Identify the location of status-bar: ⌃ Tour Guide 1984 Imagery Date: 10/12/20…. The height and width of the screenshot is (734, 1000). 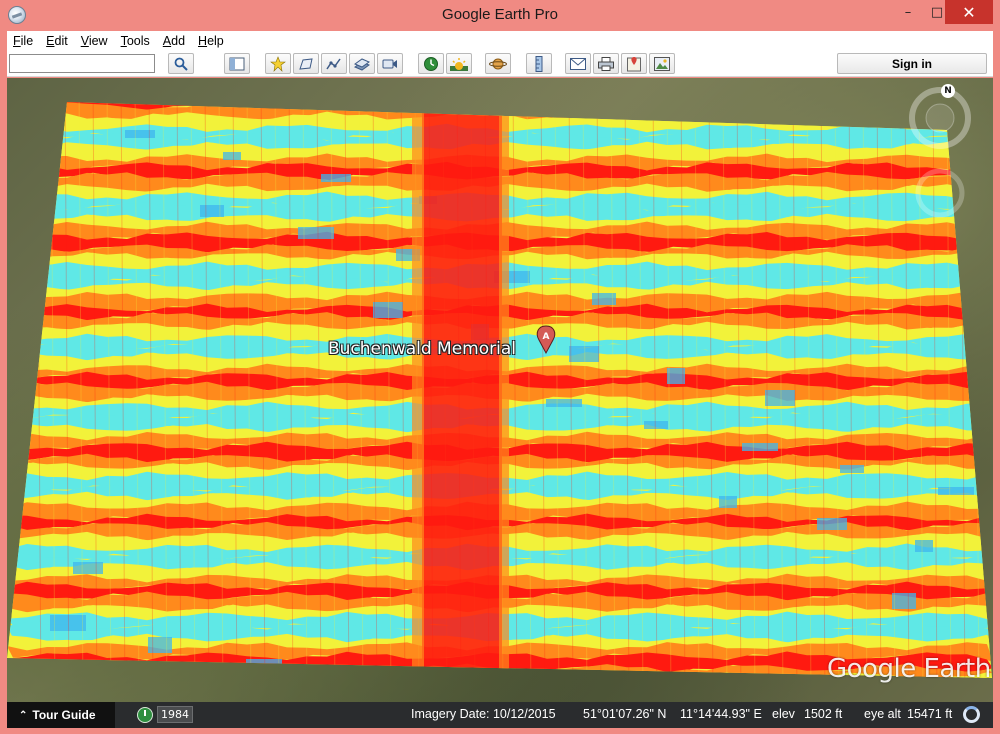
(500, 715).